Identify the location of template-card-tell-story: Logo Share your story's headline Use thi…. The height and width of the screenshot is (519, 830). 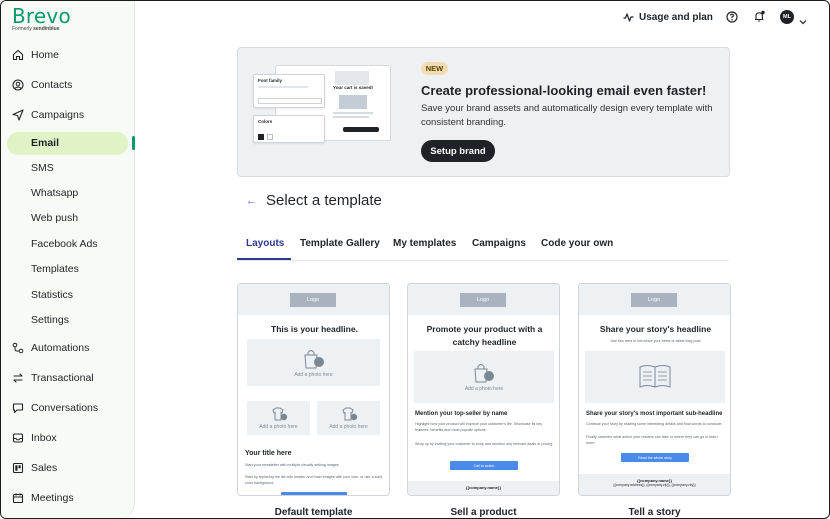
(654, 389).